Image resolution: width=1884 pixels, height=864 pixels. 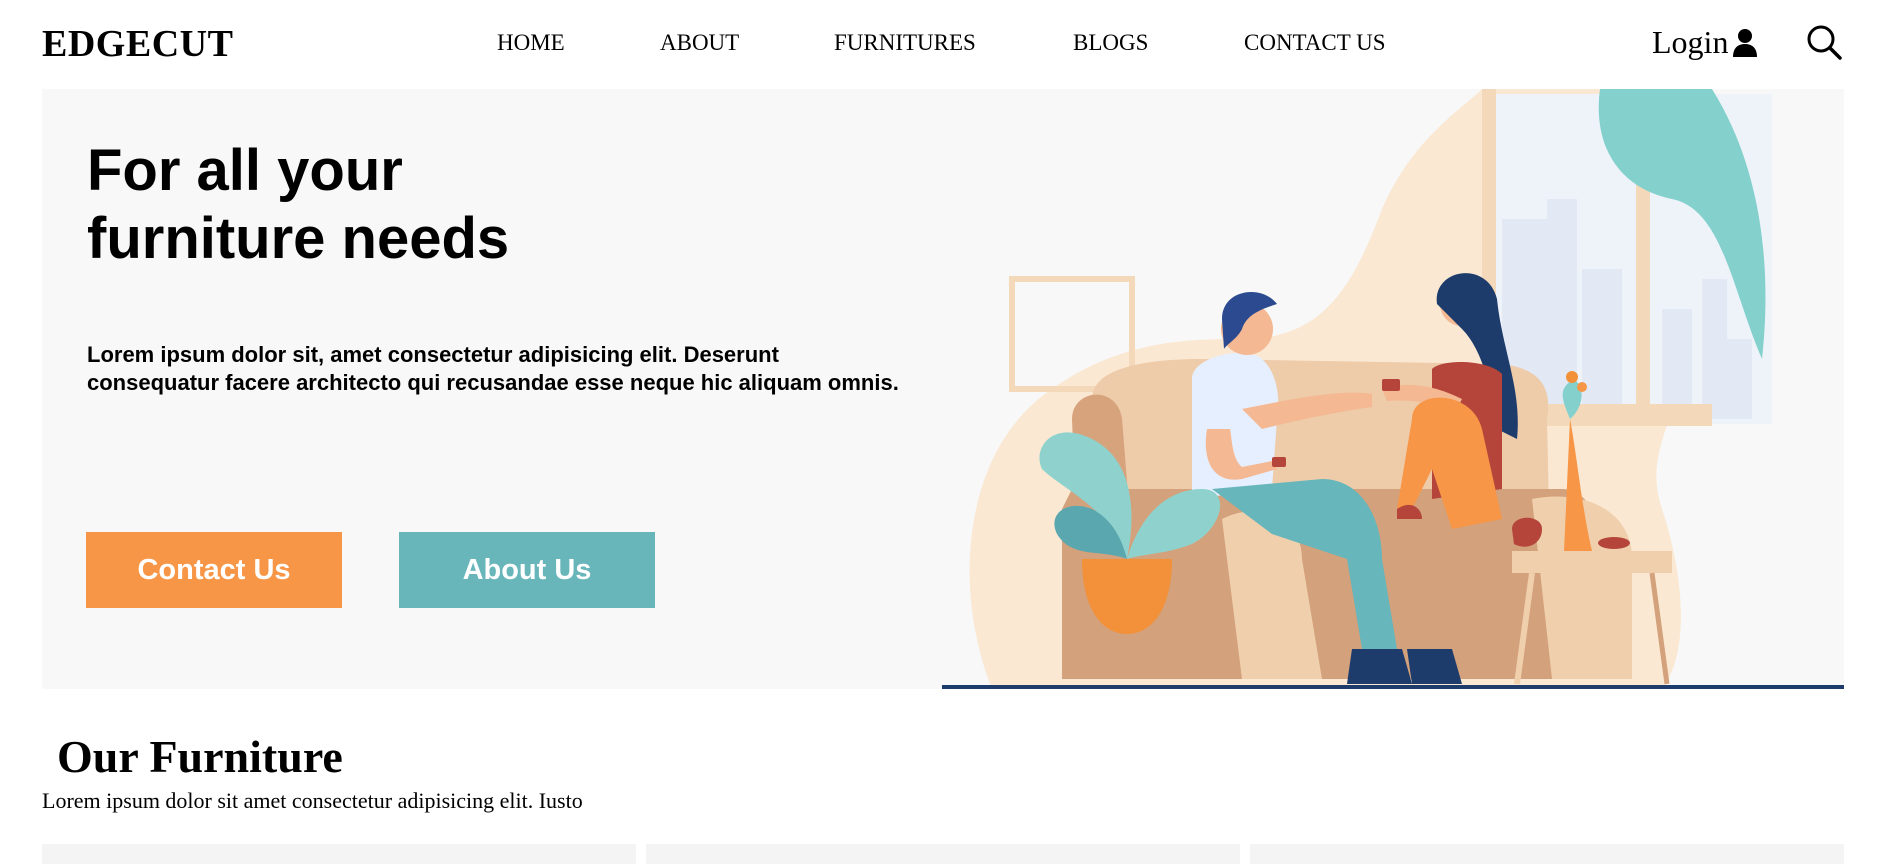 I want to click on contact-us-button: Contact Us, so click(x=214, y=570).